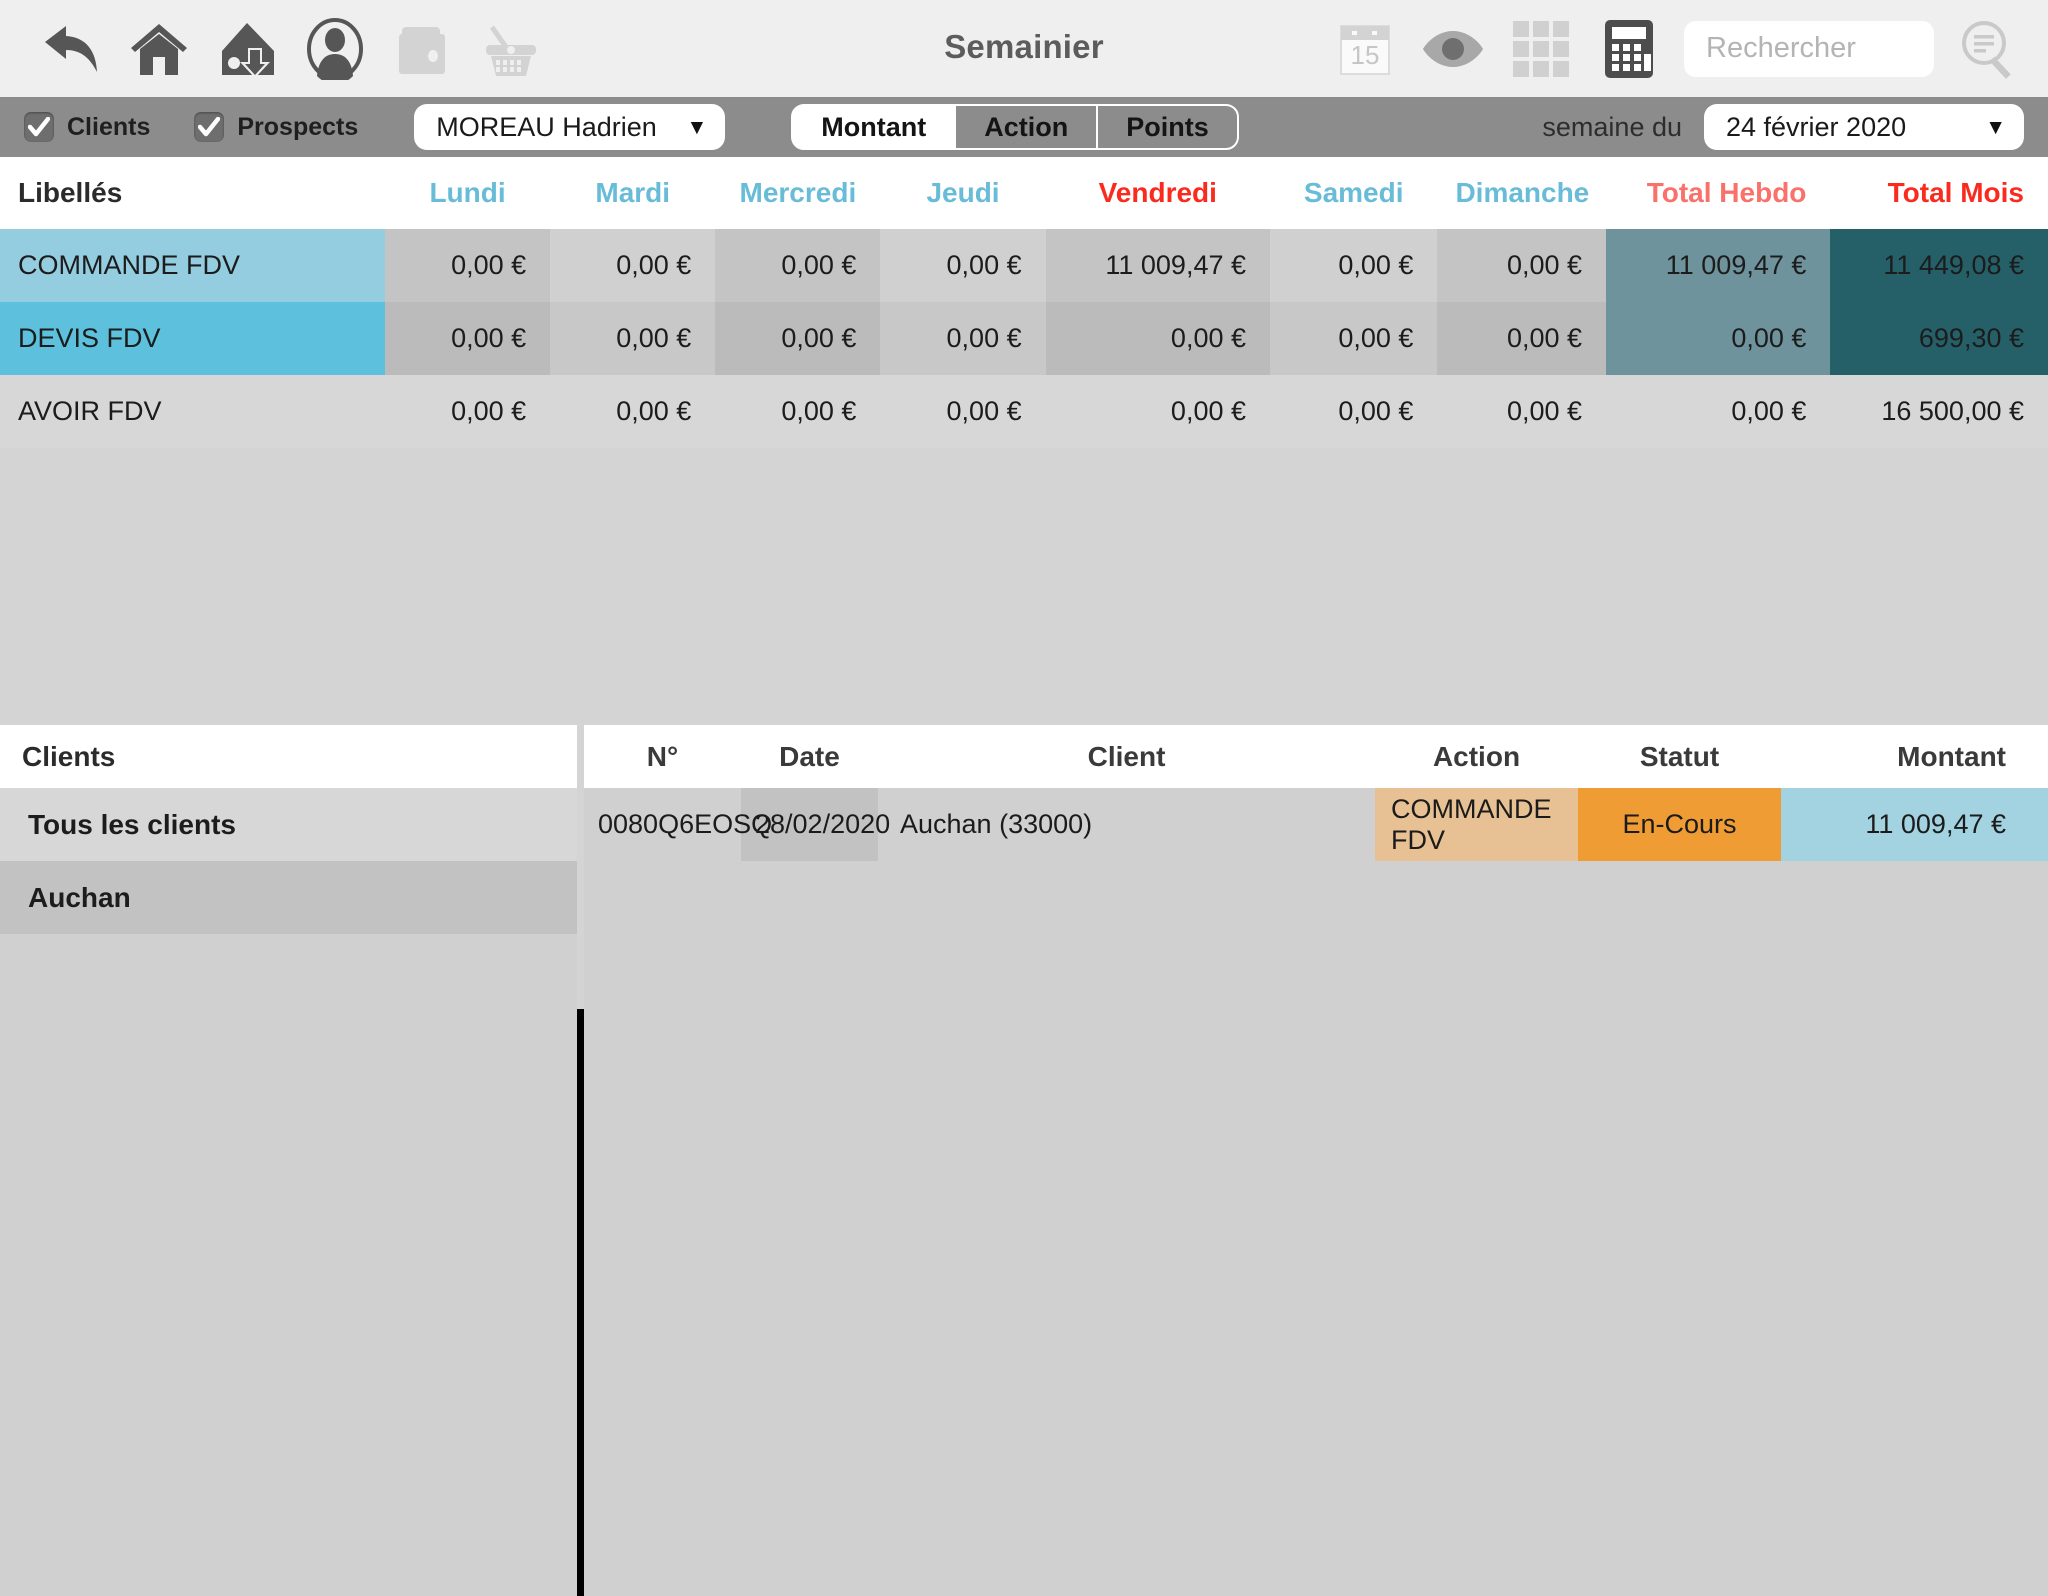 Image resolution: width=2048 pixels, height=1596 pixels. What do you see at coordinates (288, 897) in the screenshot?
I see `list-item: Auchan` at bounding box center [288, 897].